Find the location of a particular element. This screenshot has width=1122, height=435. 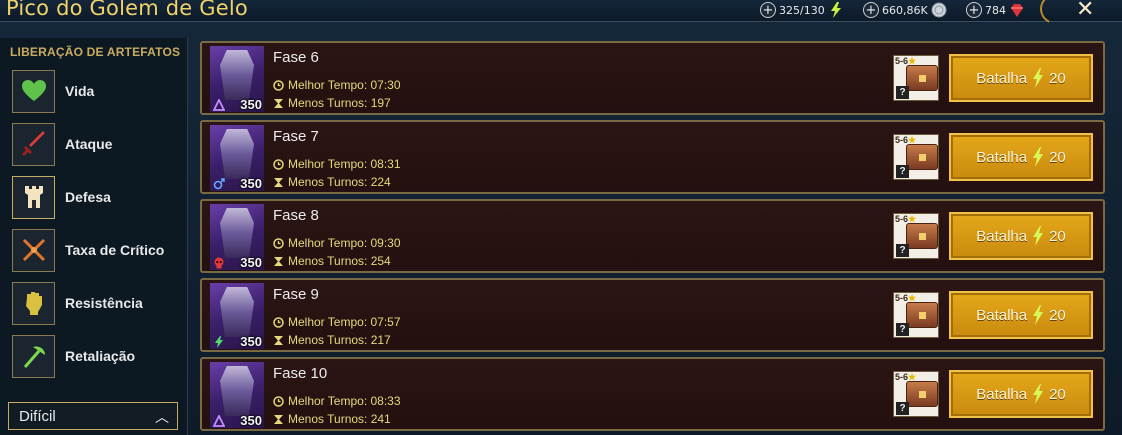

energy-resource: + 325/130 is located at coordinates (802, 10).